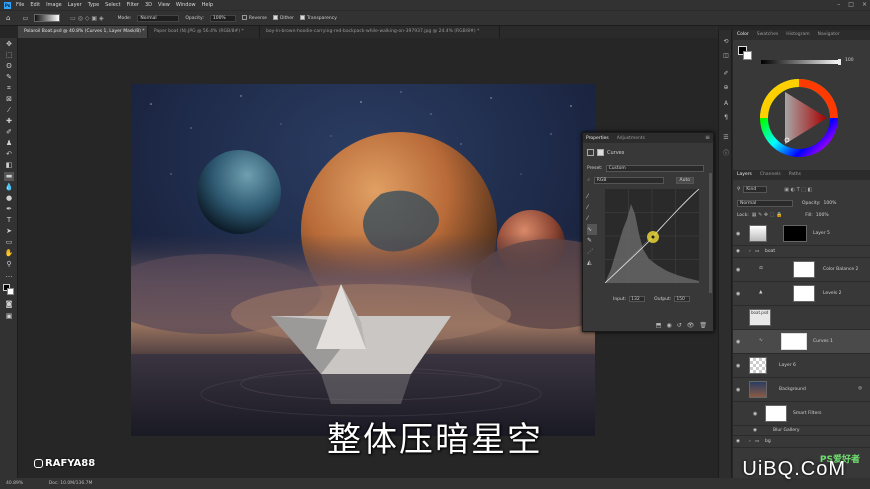  I want to click on healing-tool-icon: ✚, so click(9, 121).